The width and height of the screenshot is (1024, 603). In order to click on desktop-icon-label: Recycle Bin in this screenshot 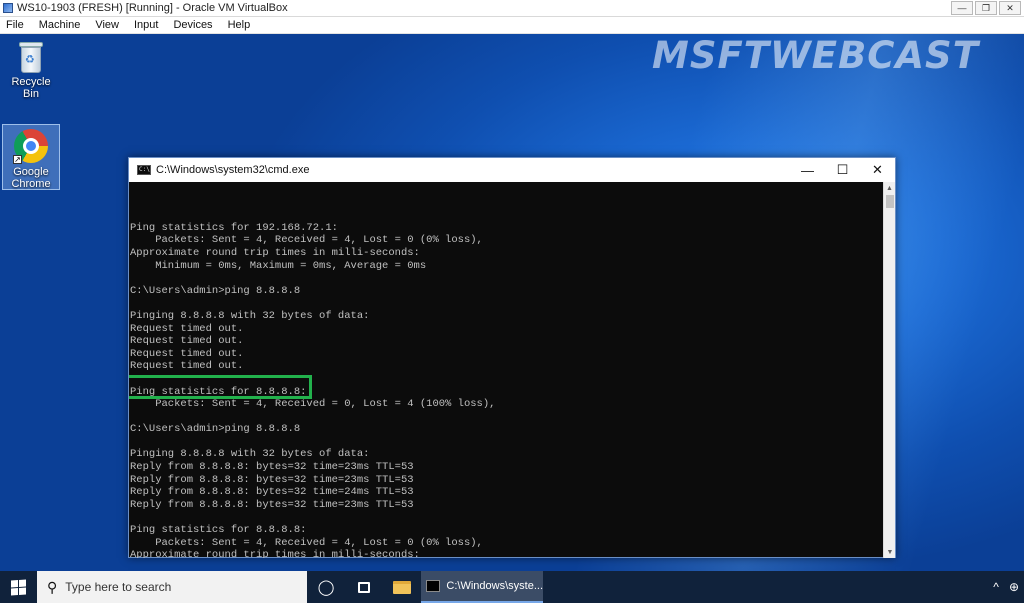, I will do `click(31, 88)`.